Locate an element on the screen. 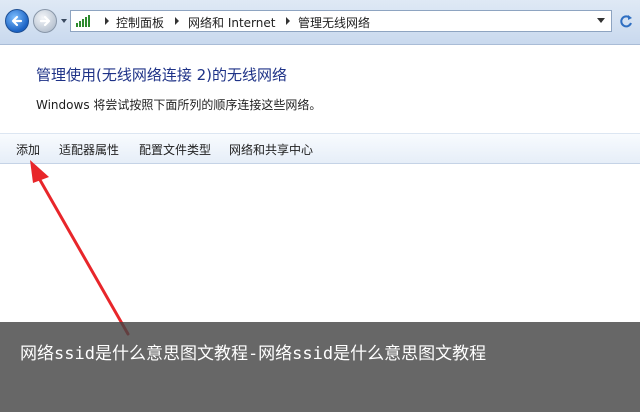  caption-text: 网络ssid是什么意思图文教程-网络ssid是什么意思图文教程 is located at coordinates (253, 354).